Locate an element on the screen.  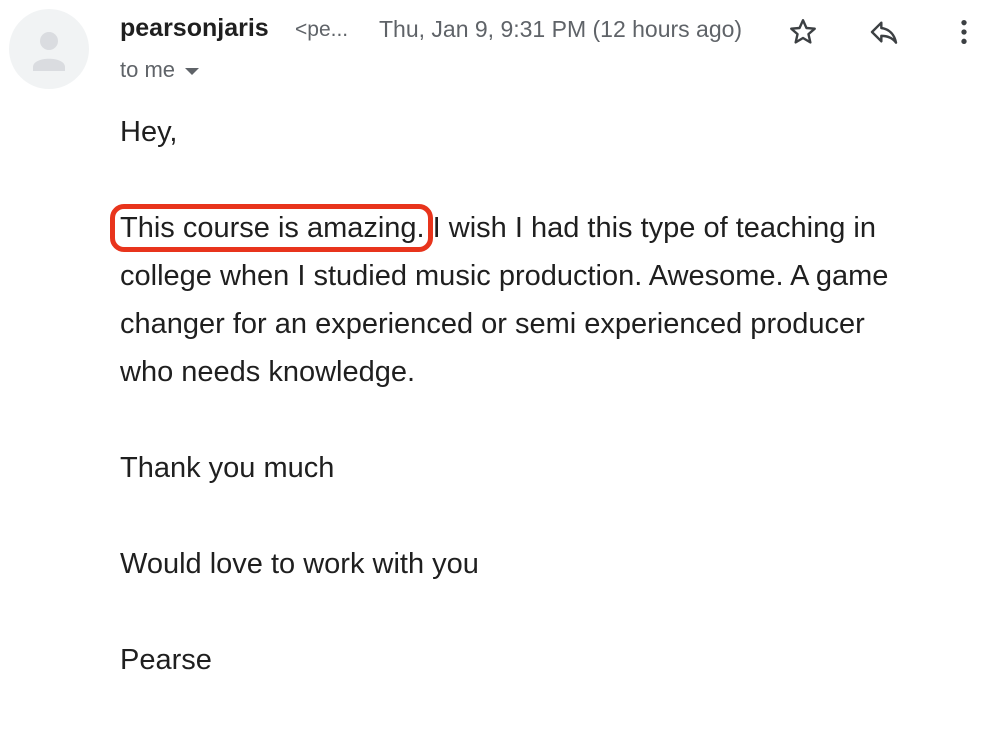
greeting: Hey, is located at coordinates (149, 132).